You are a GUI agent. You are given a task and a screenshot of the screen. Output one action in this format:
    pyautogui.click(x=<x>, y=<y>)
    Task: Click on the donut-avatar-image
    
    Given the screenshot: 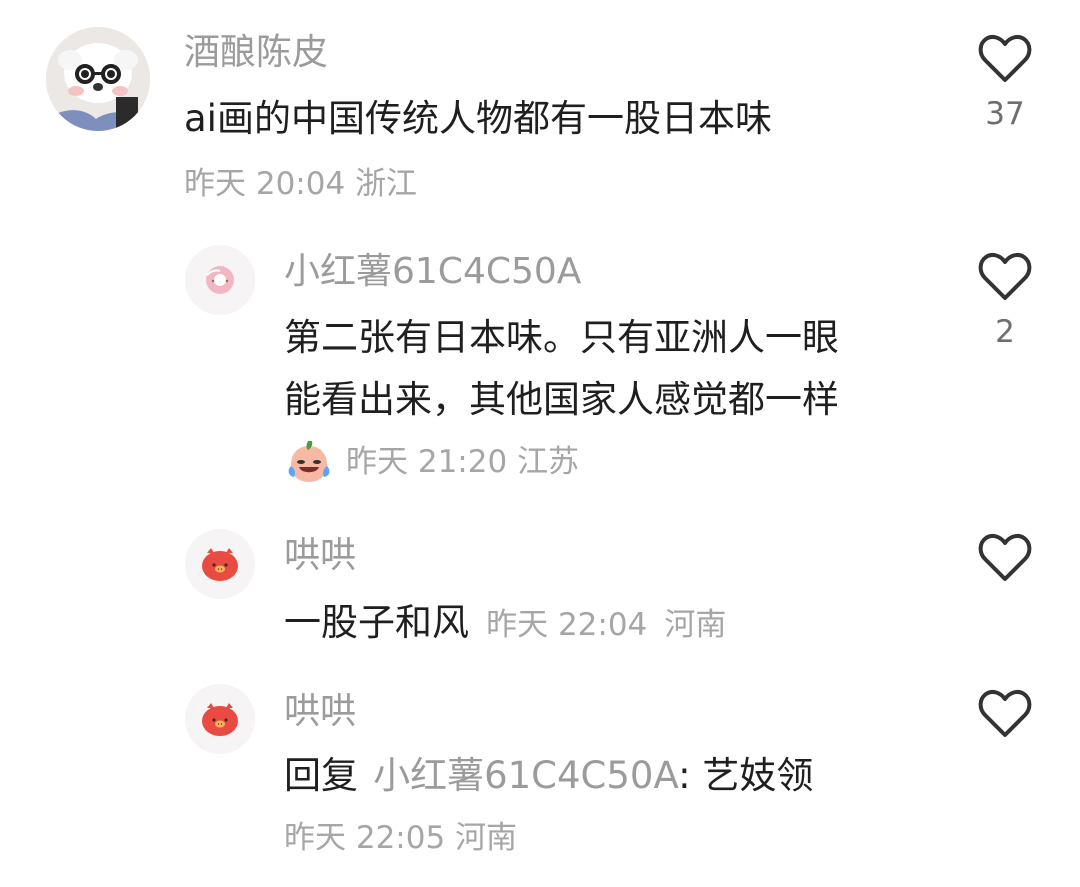 What is the action you would take?
    pyautogui.click(x=220, y=280)
    